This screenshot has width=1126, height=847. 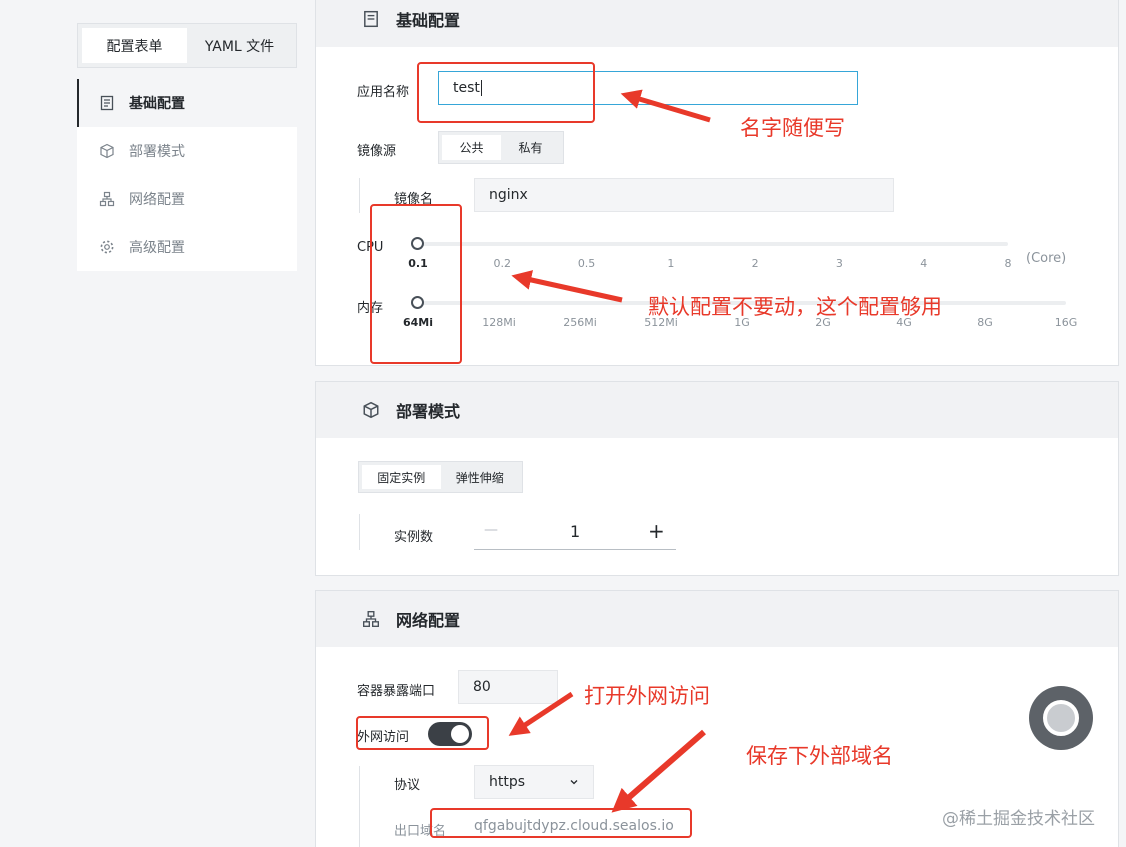 What do you see at coordinates (658, 771) in the screenshot?
I see `arrow-domain` at bounding box center [658, 771].